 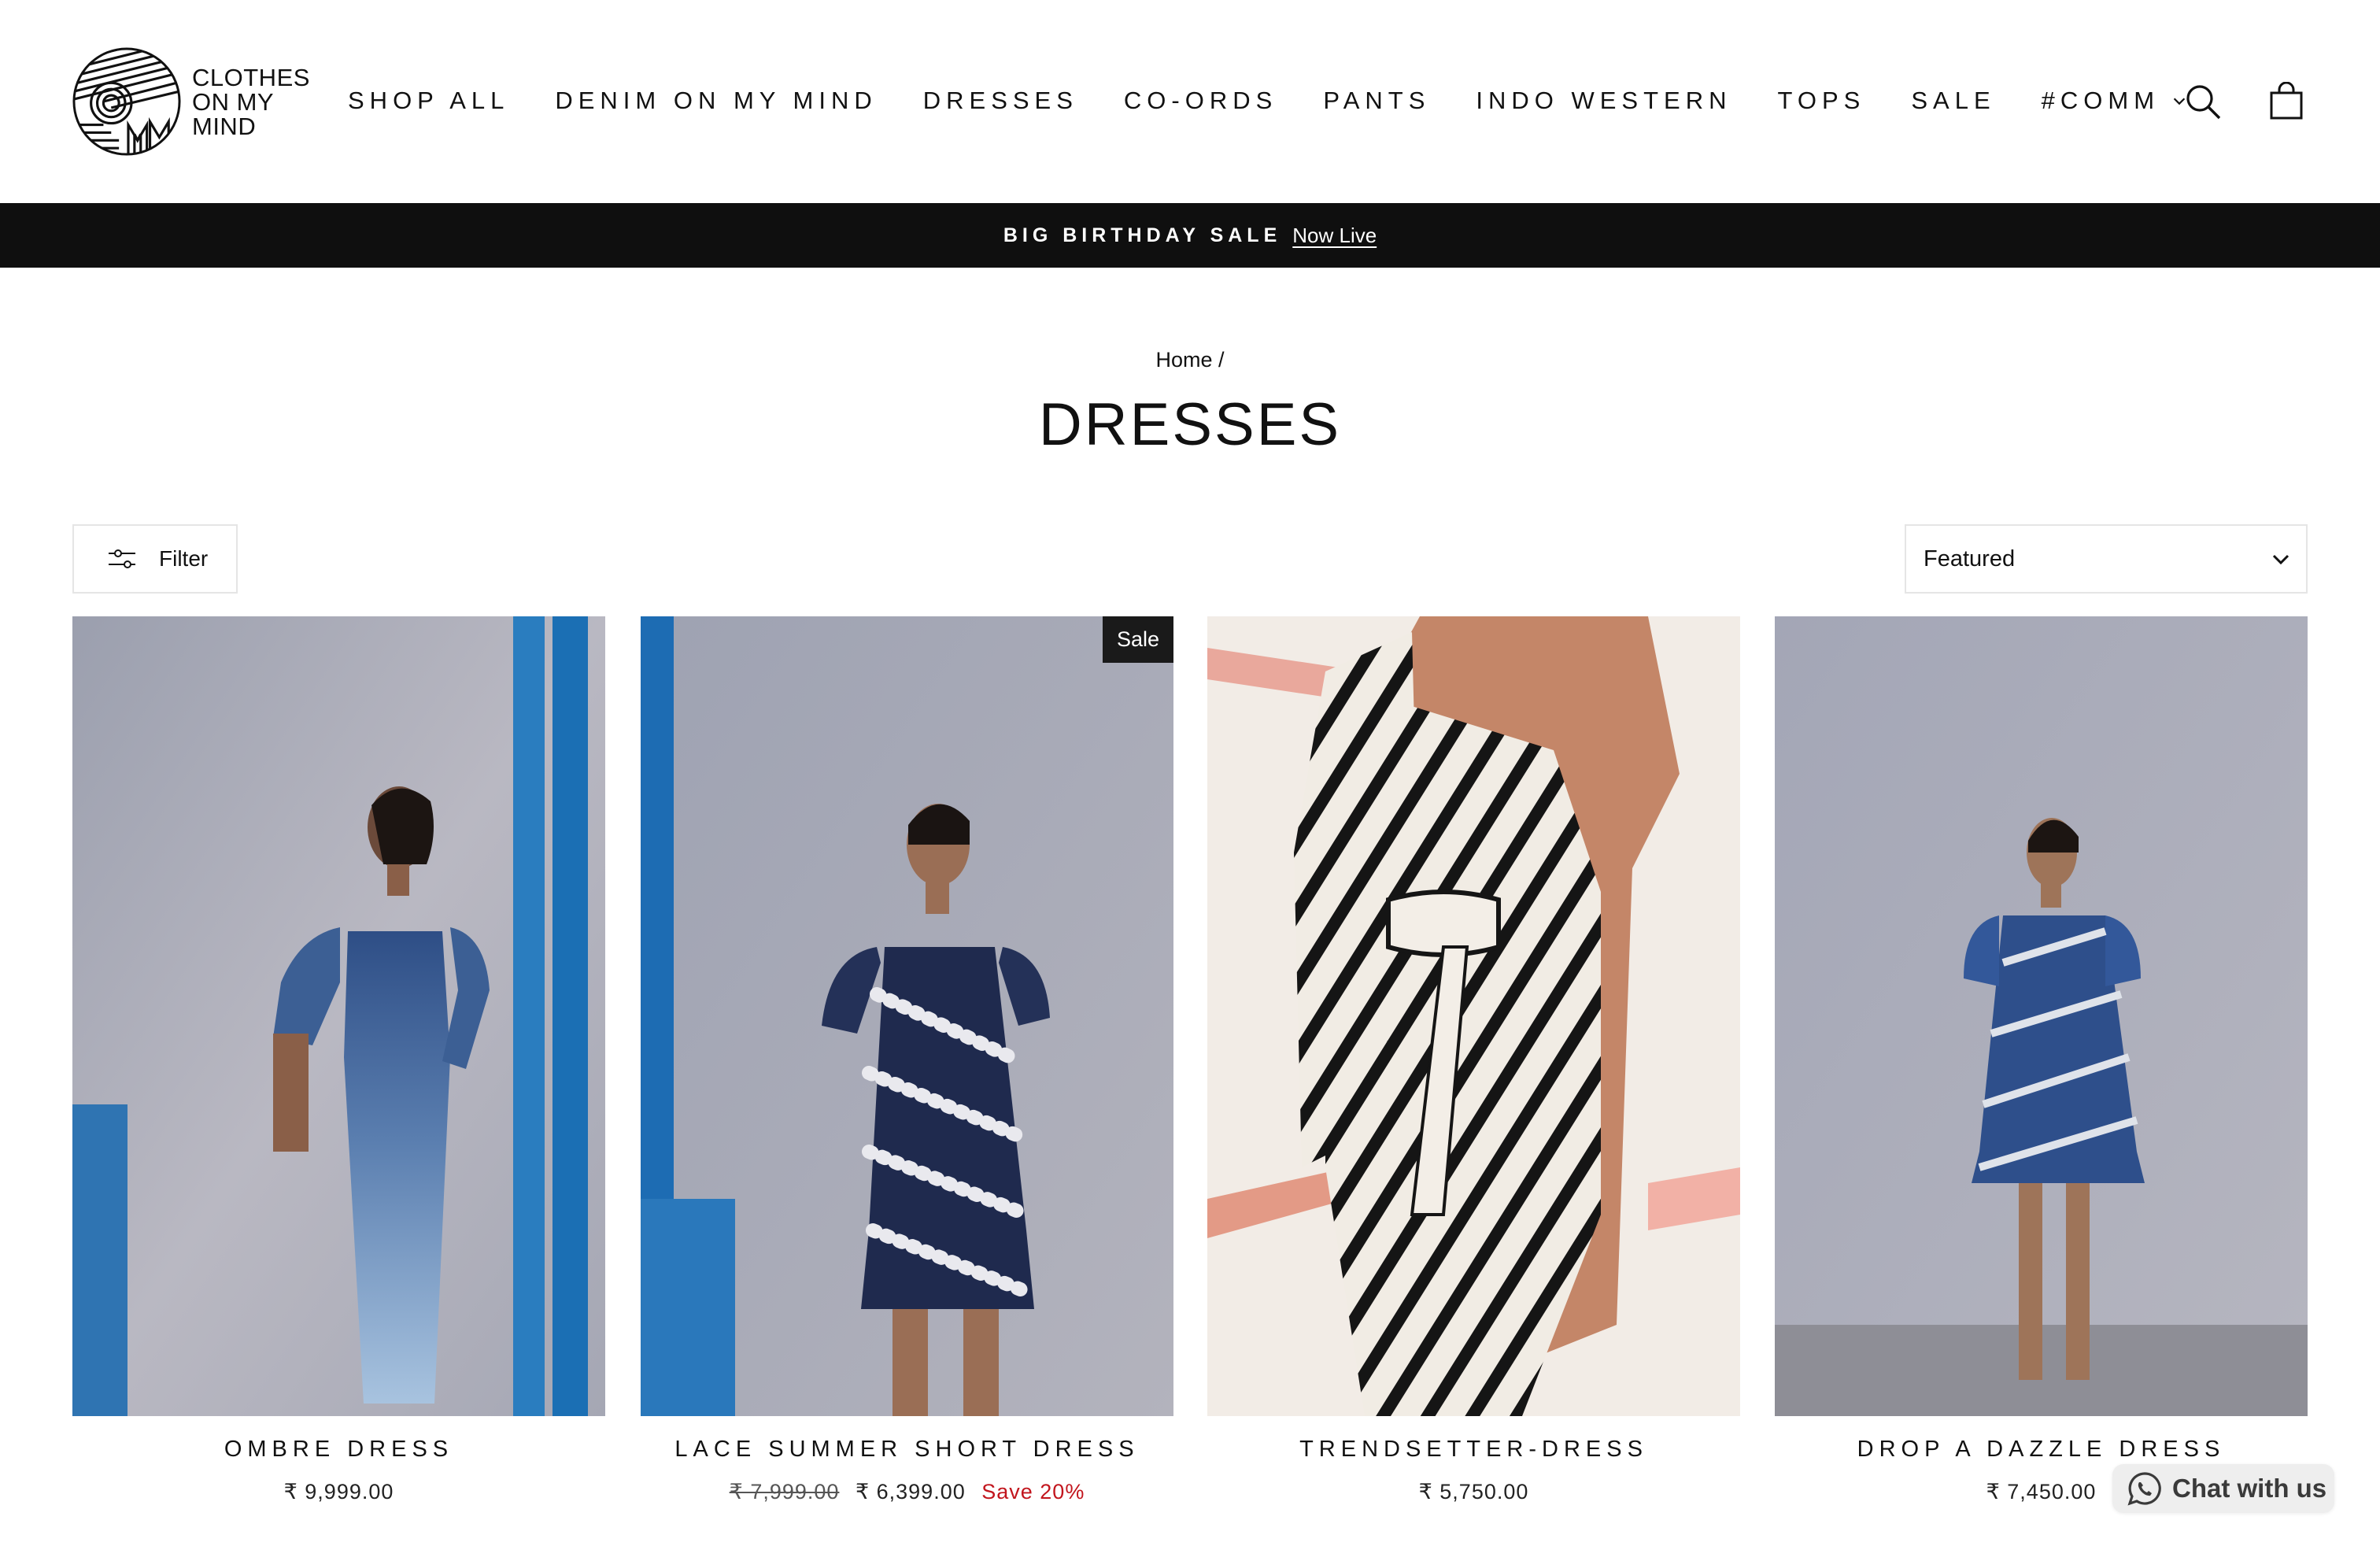 What do you see at coordinates (428, 101) in the screenshot?
I see `nav-item-shop-all: SHOP ALL` at bounding box center [428, 101].